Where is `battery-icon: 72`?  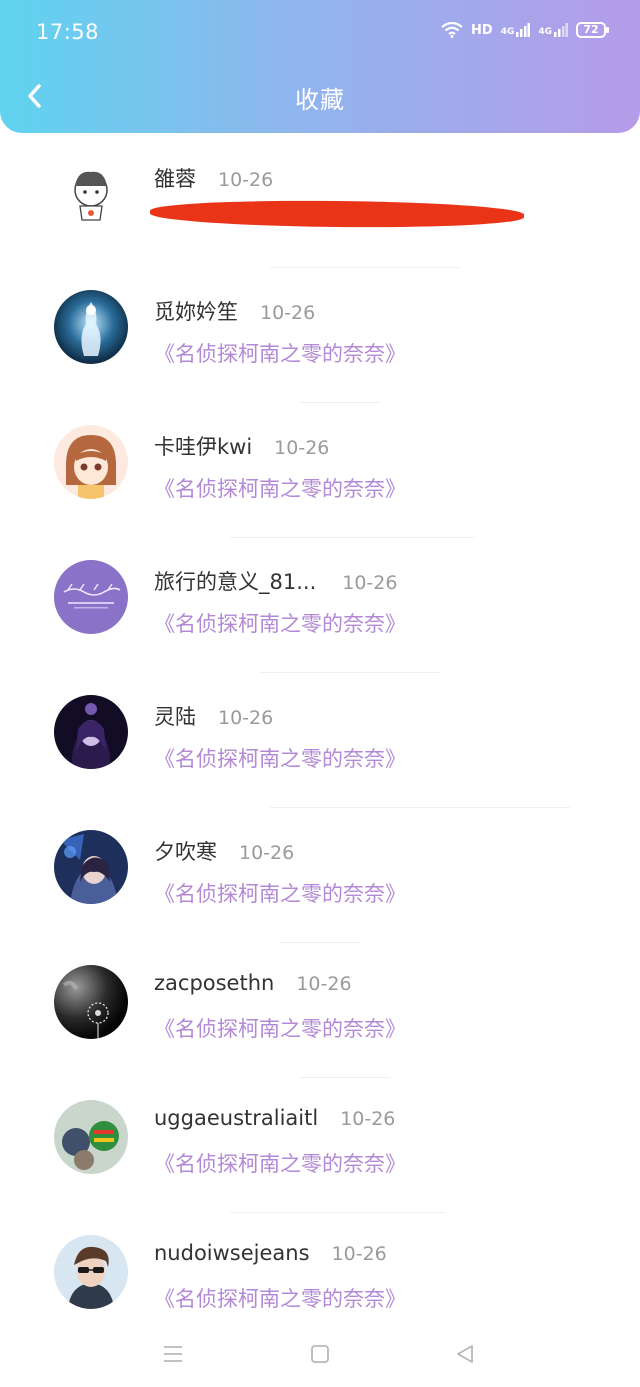
battery-icon: 72 is located at coordinates (592, 30).